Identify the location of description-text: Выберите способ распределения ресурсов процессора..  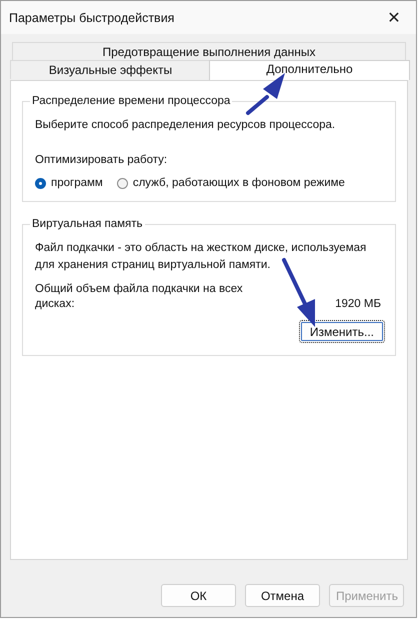
(185, 125).